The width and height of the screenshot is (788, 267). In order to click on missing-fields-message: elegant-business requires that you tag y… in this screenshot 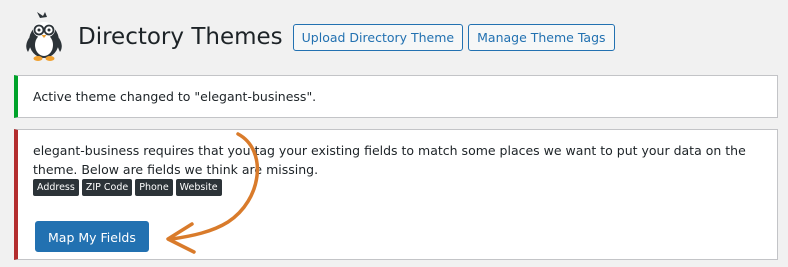, I will do `click(389, 160)`.